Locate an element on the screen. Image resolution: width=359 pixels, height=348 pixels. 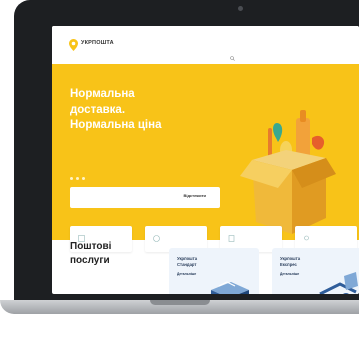
site-header: УКРПОШТА is located at coordinates (205, 45).